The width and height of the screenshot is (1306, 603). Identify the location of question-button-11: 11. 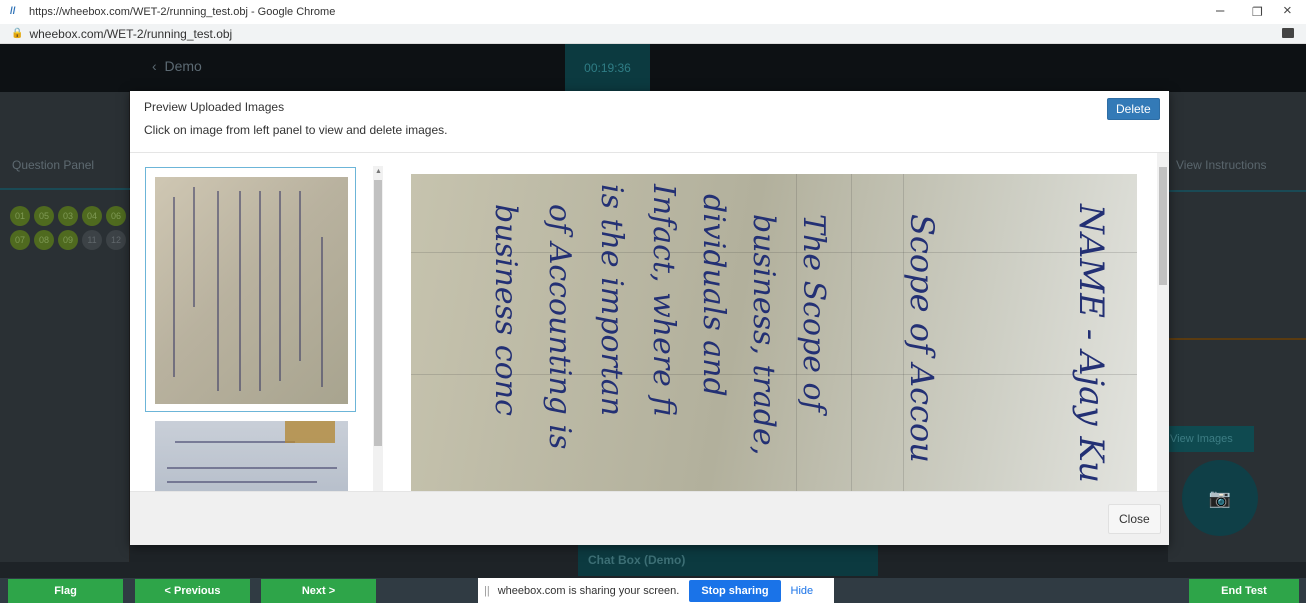
(92, 240).